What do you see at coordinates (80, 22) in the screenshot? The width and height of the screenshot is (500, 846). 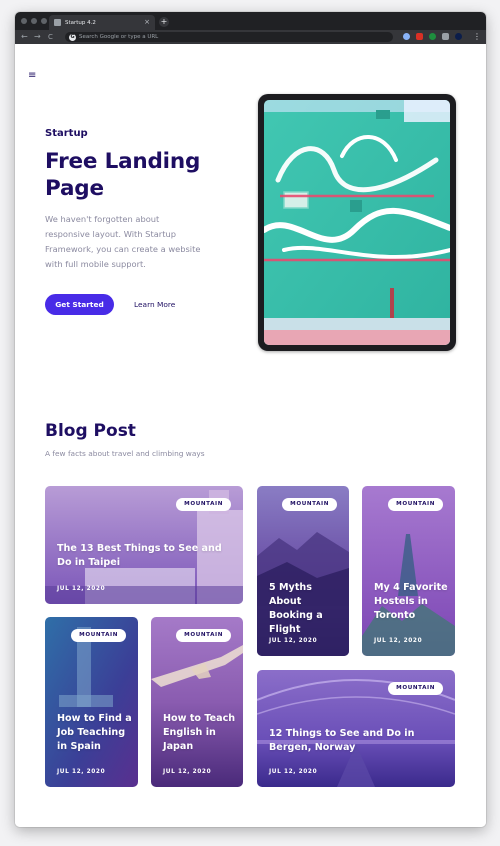 I see `tab-title: Startup 4.2` at bounding box center [80, 22].